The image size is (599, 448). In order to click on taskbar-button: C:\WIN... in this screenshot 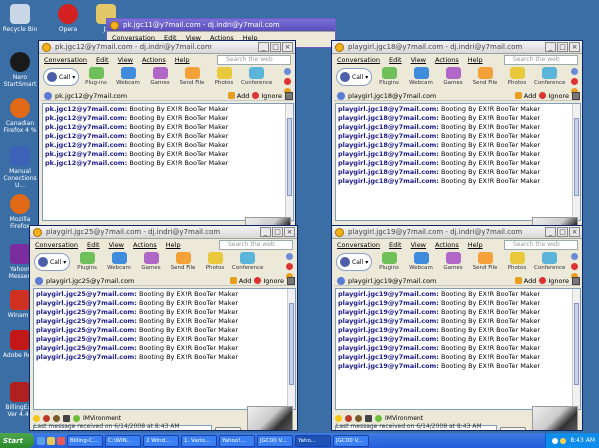, I will do `click(123, 440)`.